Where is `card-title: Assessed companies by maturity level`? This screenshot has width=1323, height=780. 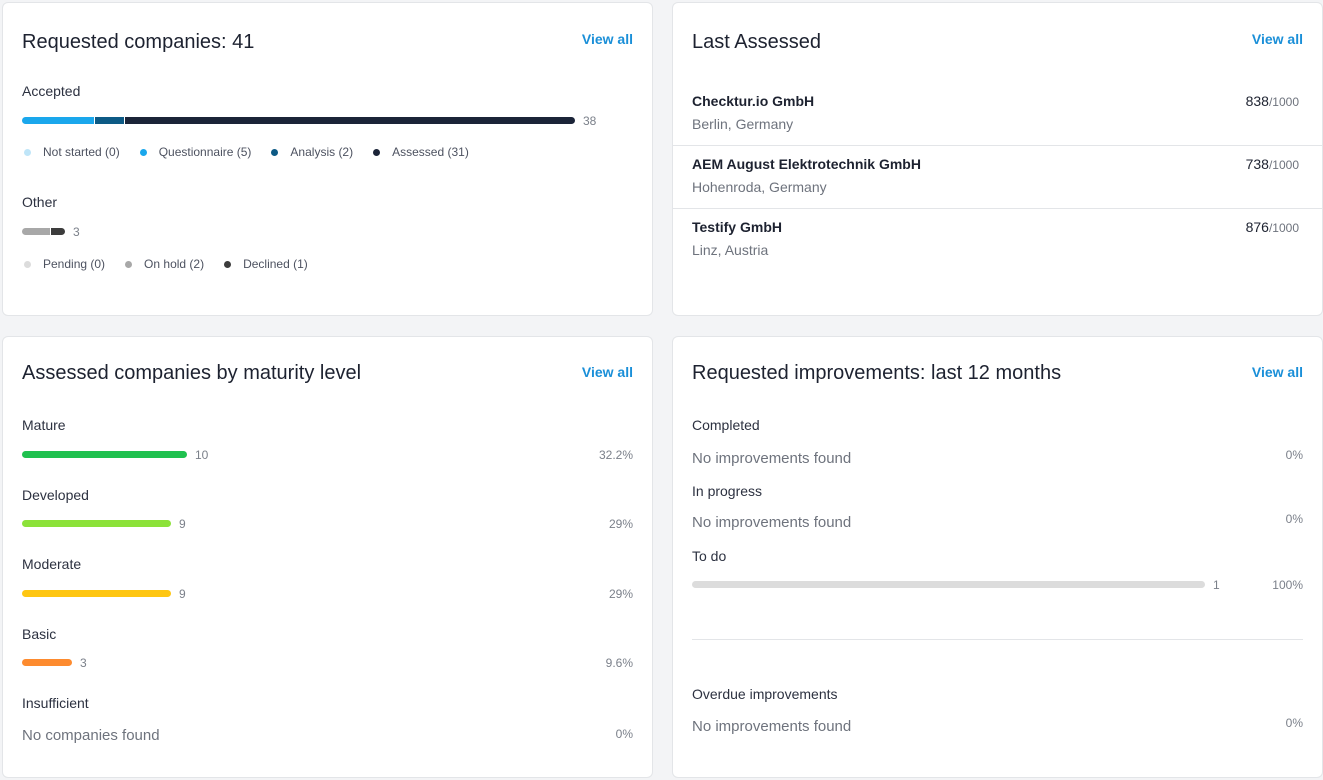
card-title: Assessed companies by maturity level is located at coordinates (192, 373).